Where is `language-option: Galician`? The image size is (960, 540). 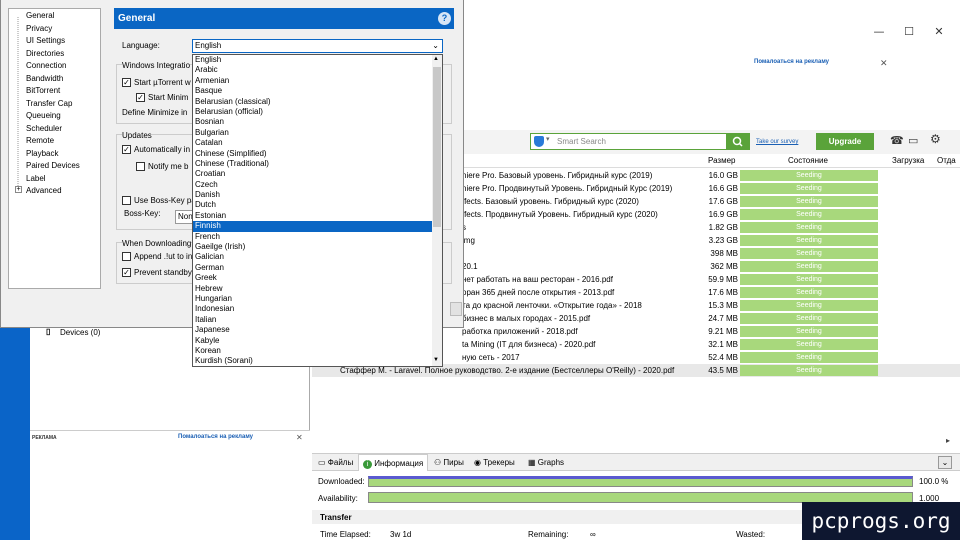
language-option: Galician is located at coordinates (317, 257).